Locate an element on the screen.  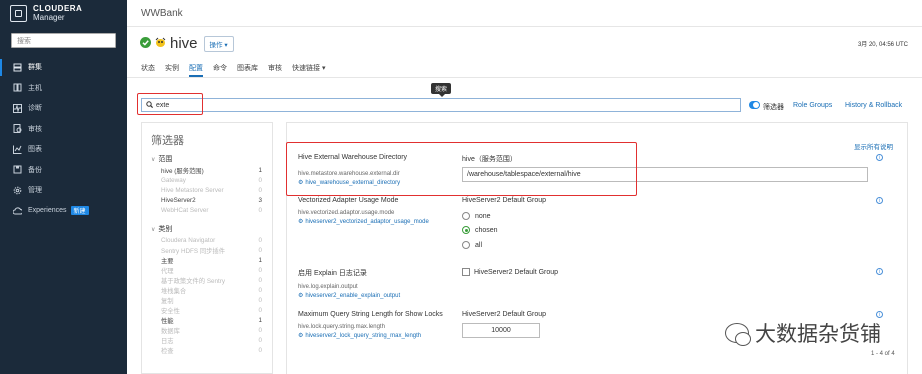
sidebar-item-charts: 图表 is located at coordinates (63, 149).